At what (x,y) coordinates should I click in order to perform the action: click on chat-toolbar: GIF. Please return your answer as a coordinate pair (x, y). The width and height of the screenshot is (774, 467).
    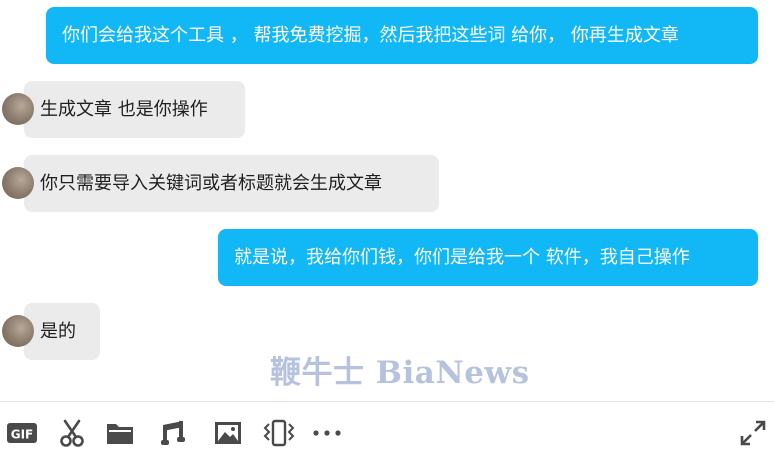
    Looking at the image, I should click on (387, 434).